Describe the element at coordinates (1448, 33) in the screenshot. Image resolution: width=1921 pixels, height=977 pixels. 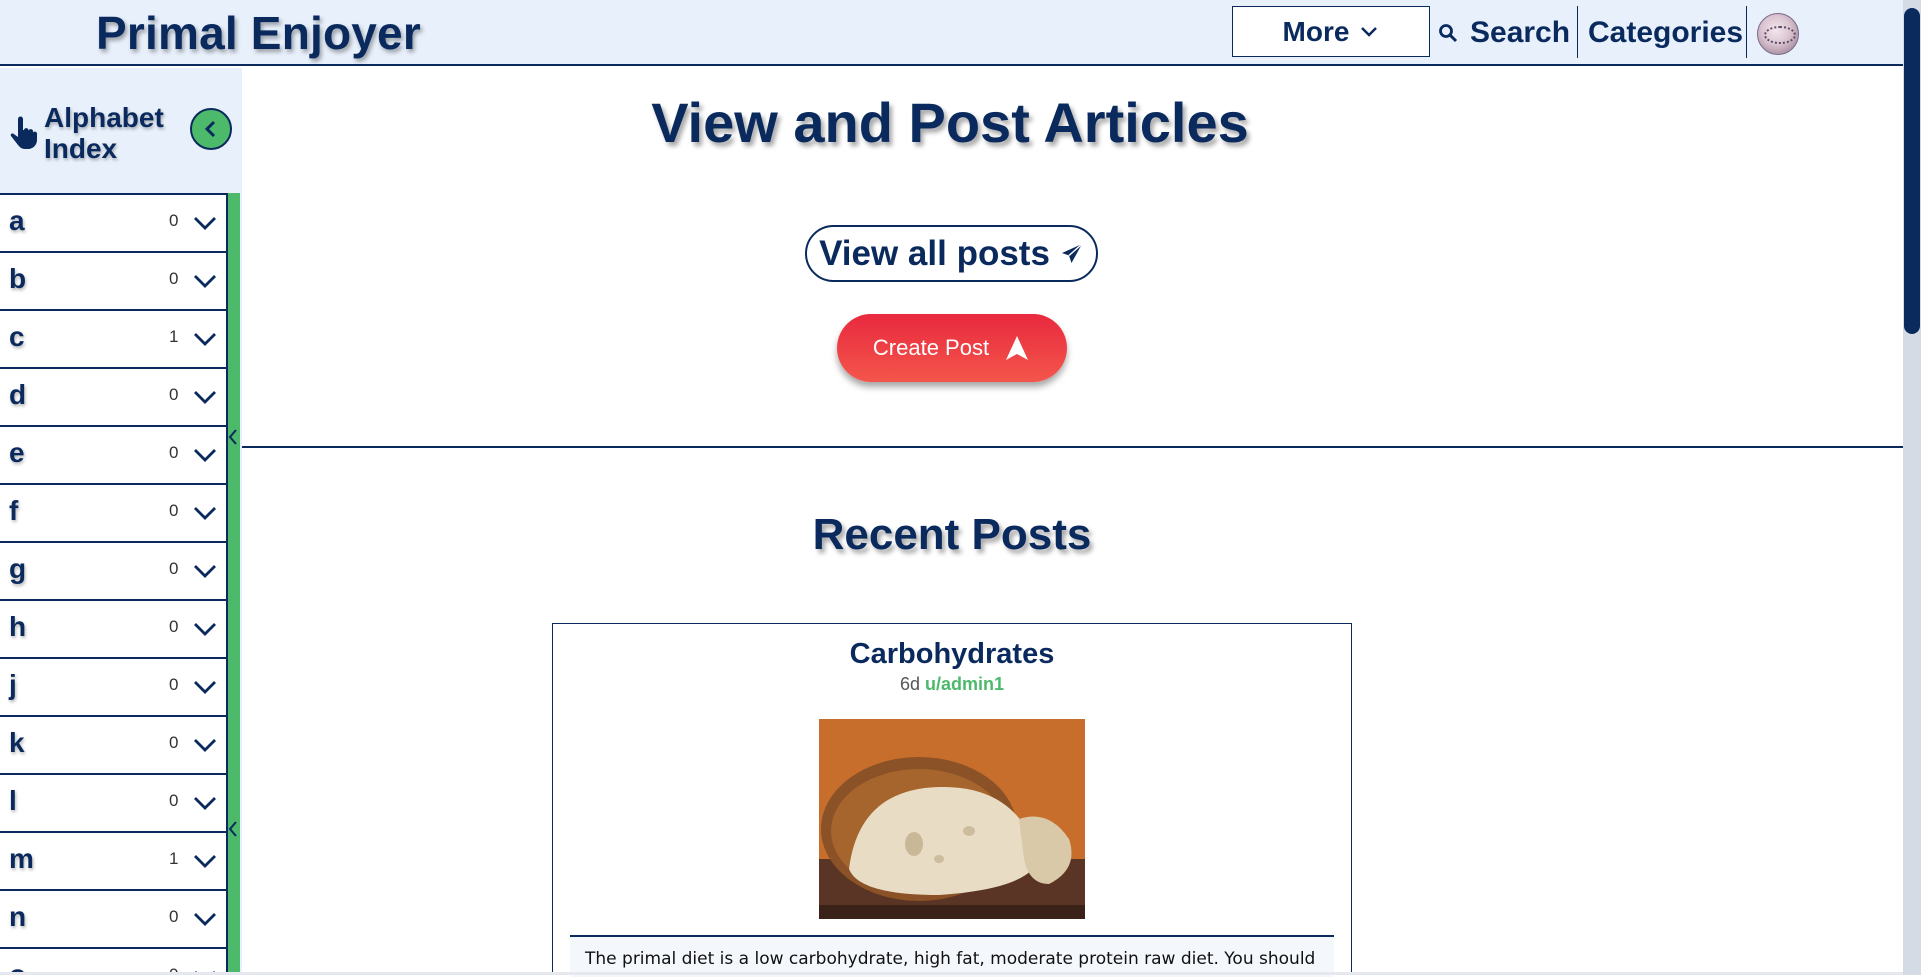
I see `search-icon` at that location.